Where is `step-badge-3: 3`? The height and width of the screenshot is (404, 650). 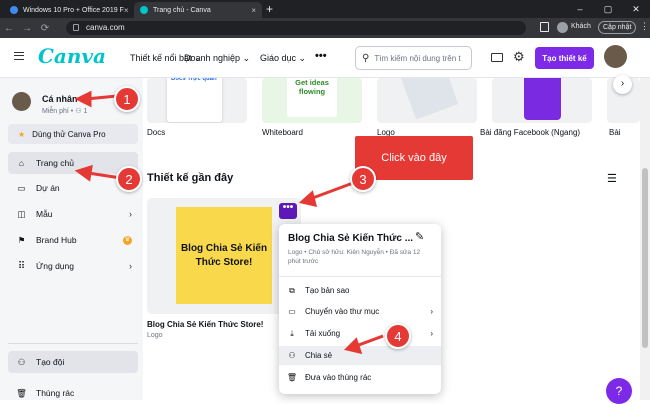 step-badge-3: 3 is located at coordinates (363, 179).